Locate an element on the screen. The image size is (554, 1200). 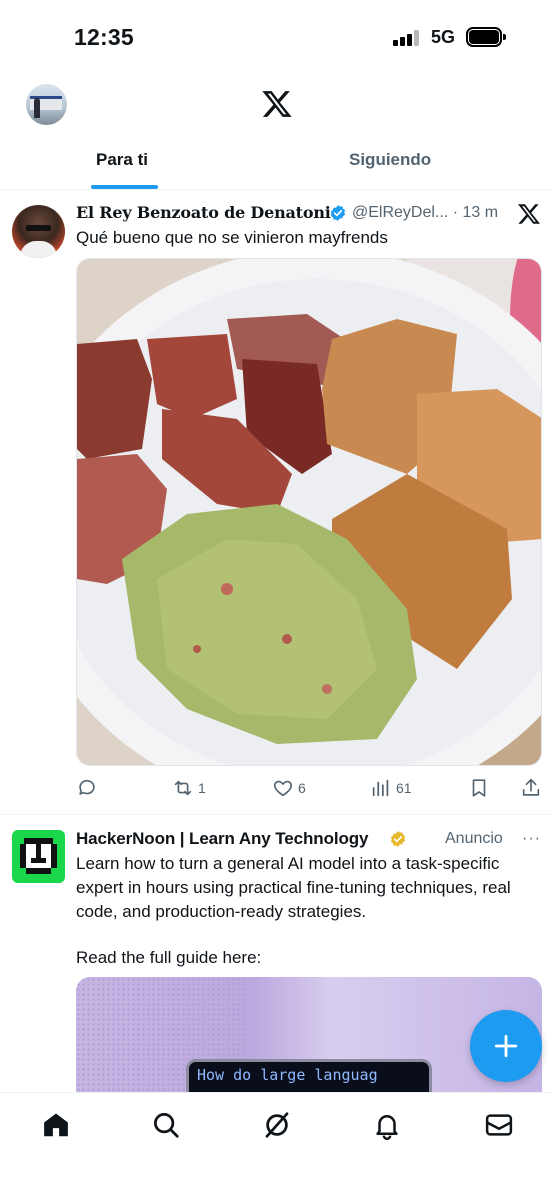
feed-tabs: Para ti Siguiendo is located at coordinates (277, 164).